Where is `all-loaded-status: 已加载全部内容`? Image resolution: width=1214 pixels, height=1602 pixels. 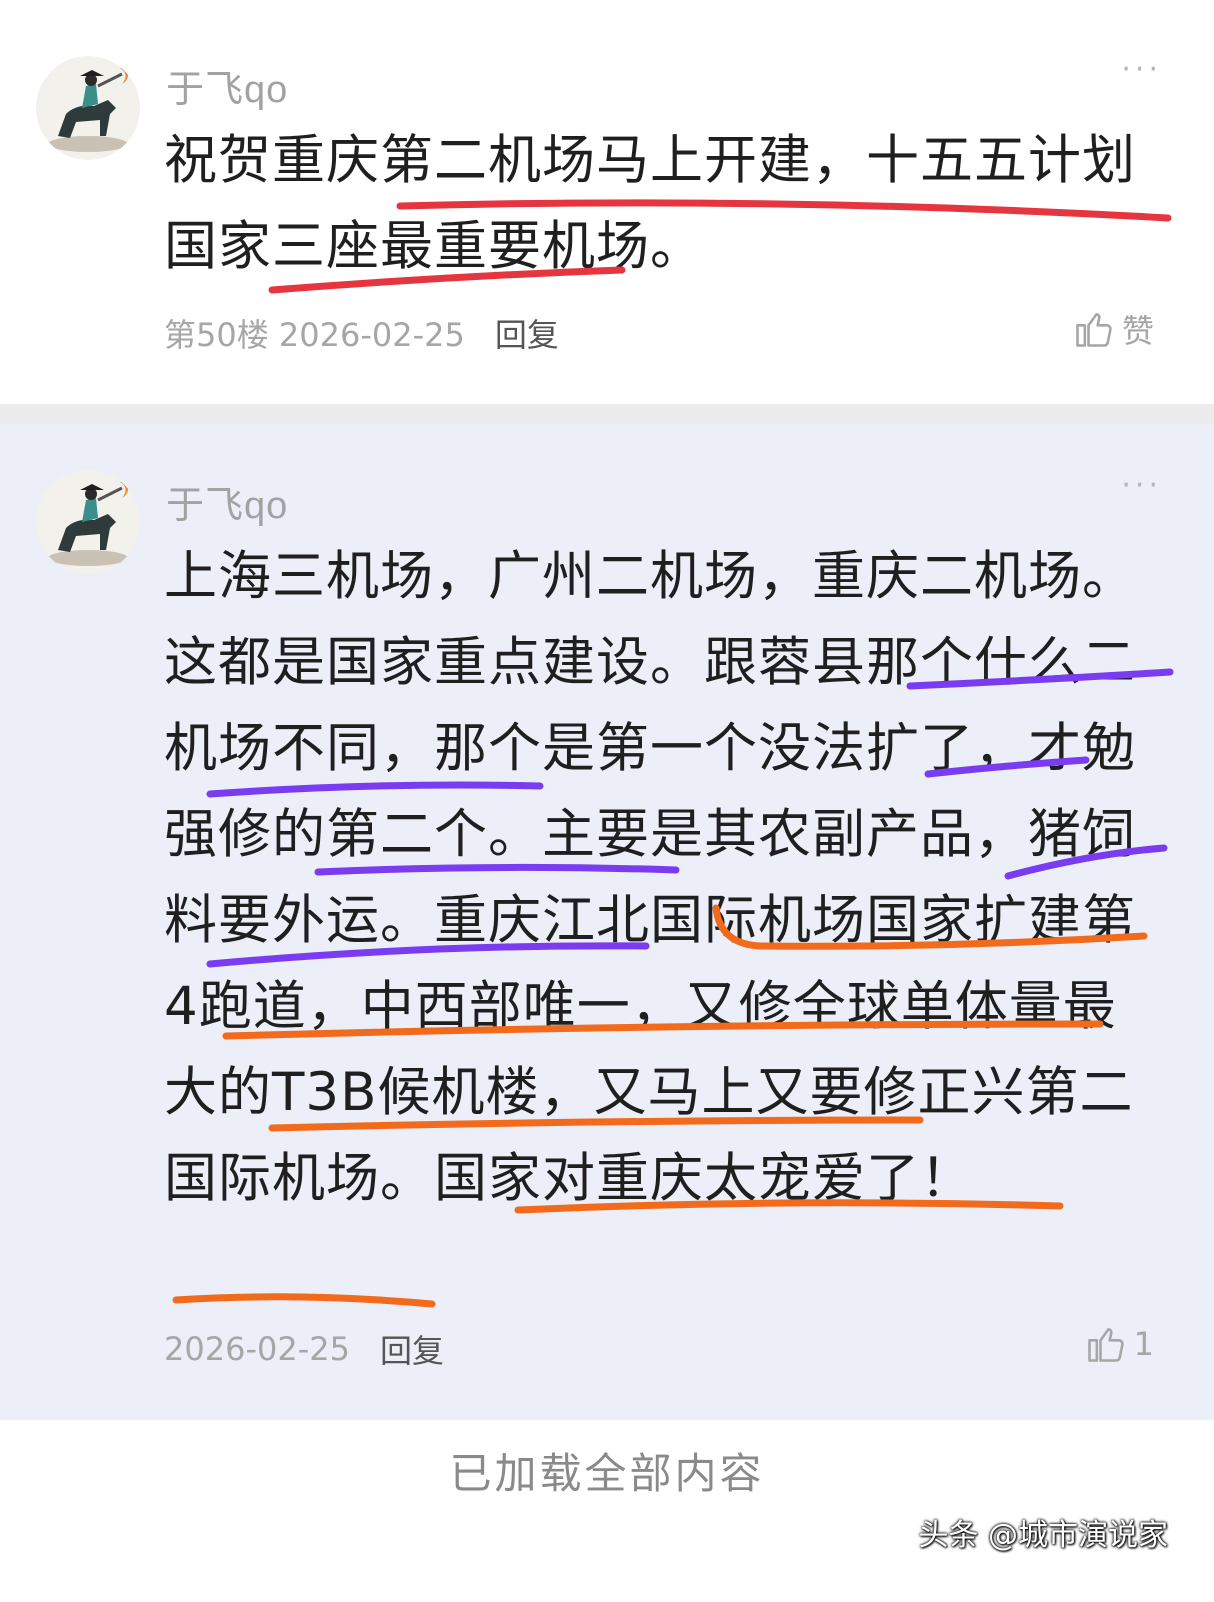
all-loaded-status: 已加载全部内容 is located at coordinates (607, 1473).